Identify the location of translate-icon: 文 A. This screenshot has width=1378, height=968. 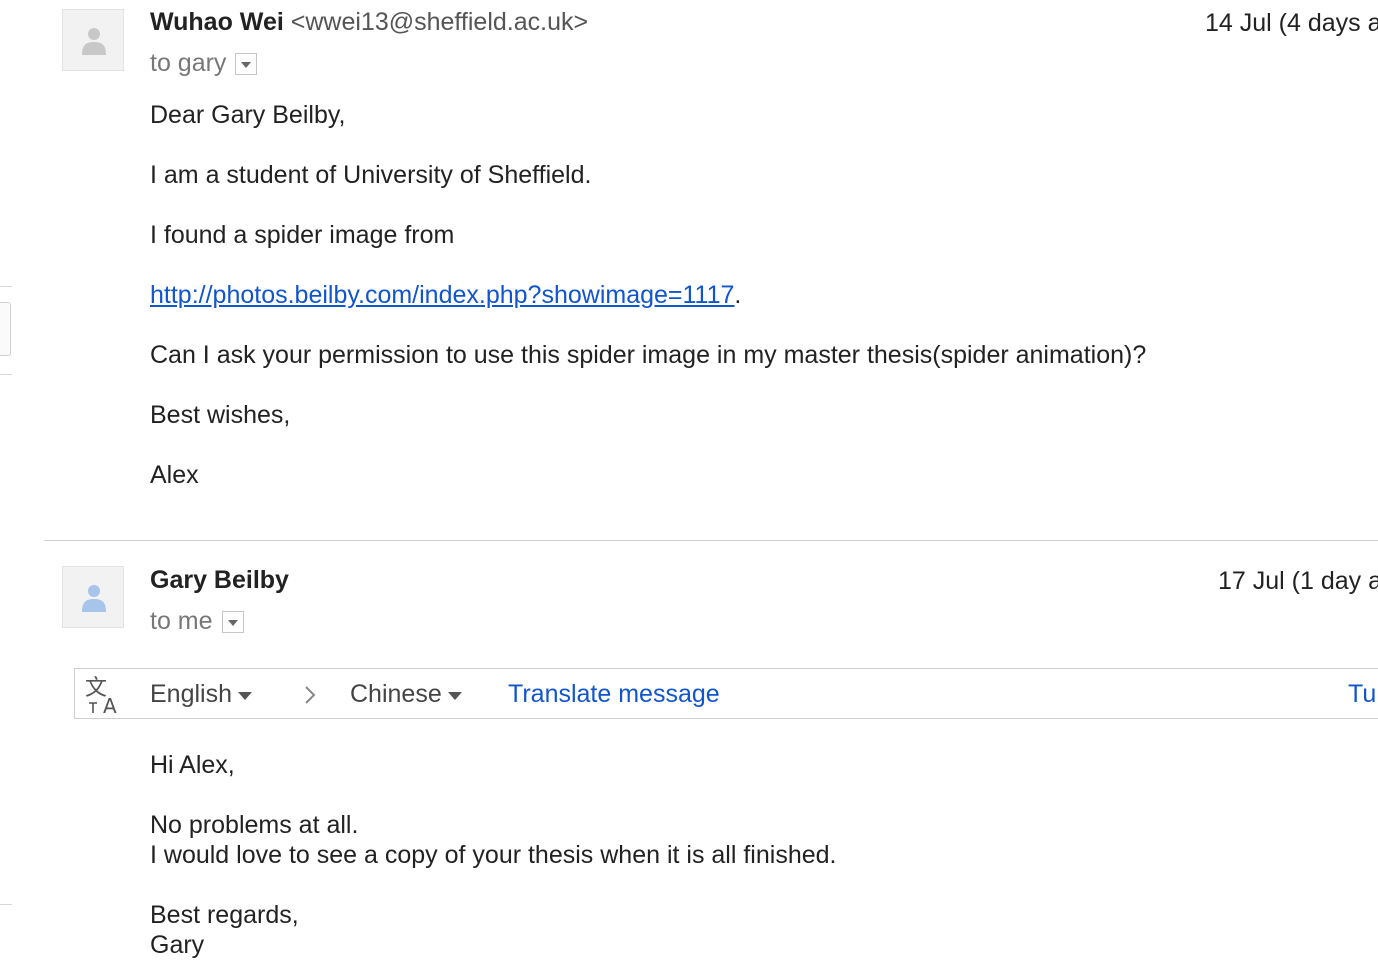
(101, 695).